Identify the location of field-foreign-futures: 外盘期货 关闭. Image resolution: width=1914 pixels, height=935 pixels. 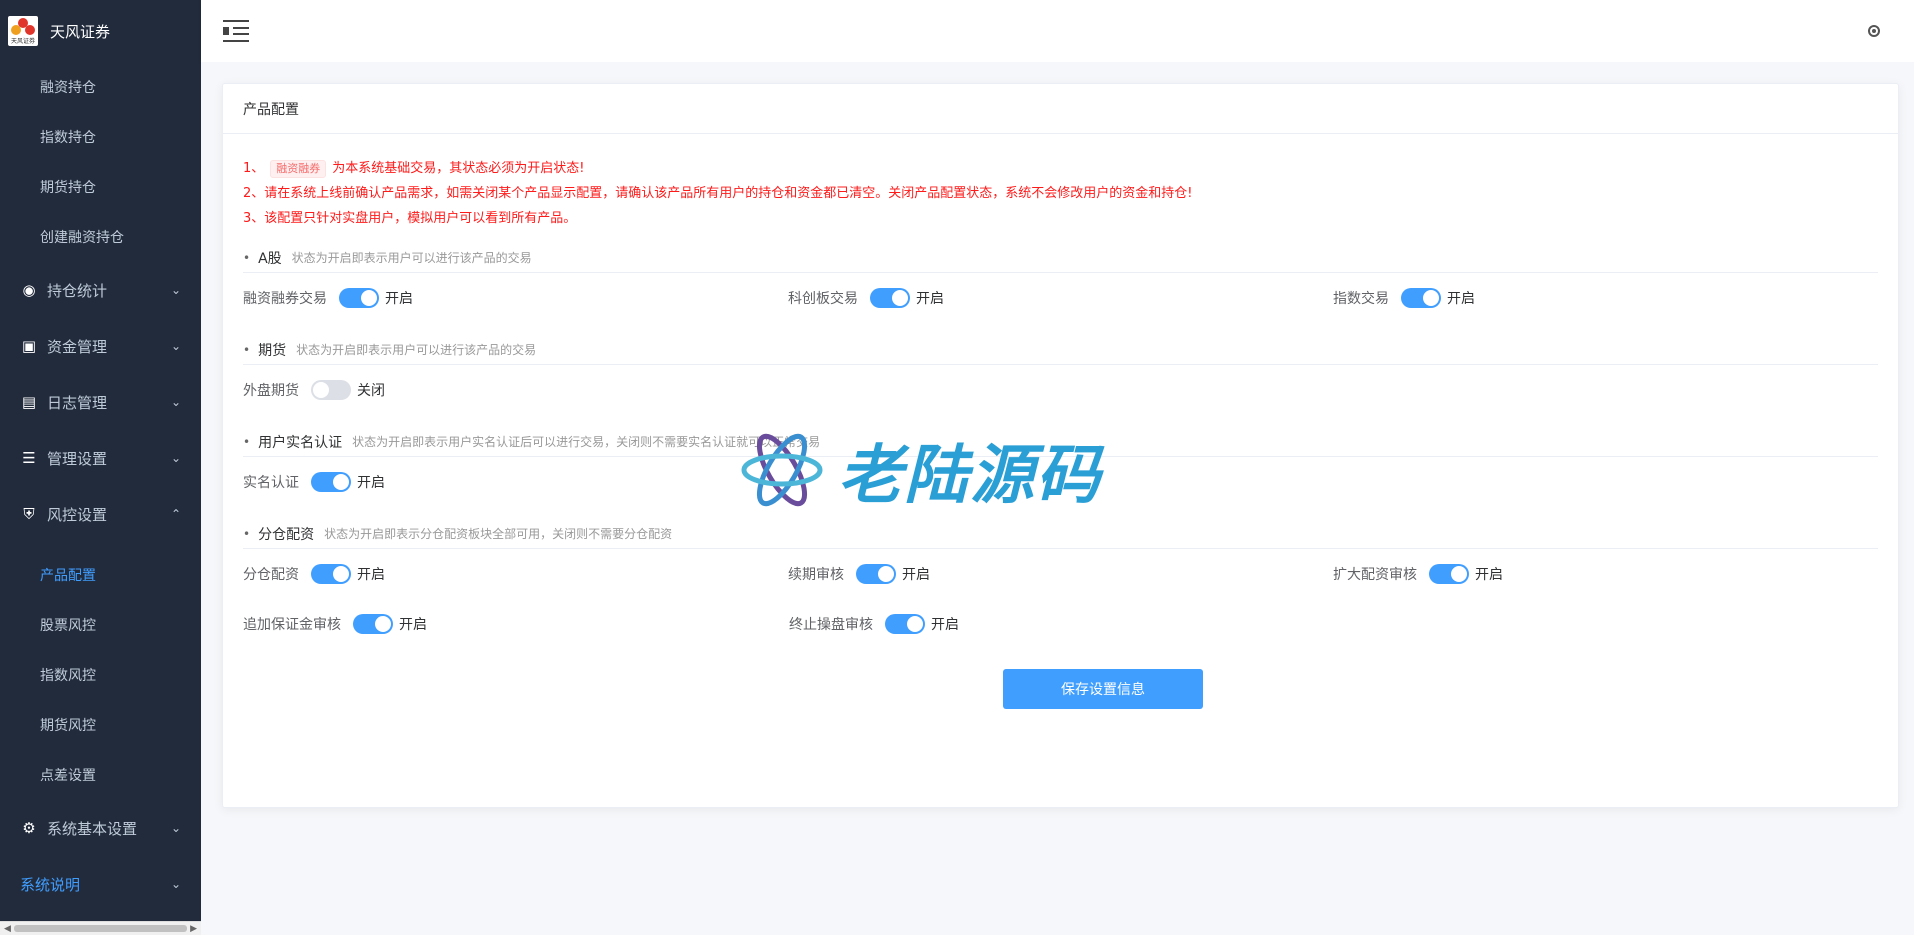
(516, 390).